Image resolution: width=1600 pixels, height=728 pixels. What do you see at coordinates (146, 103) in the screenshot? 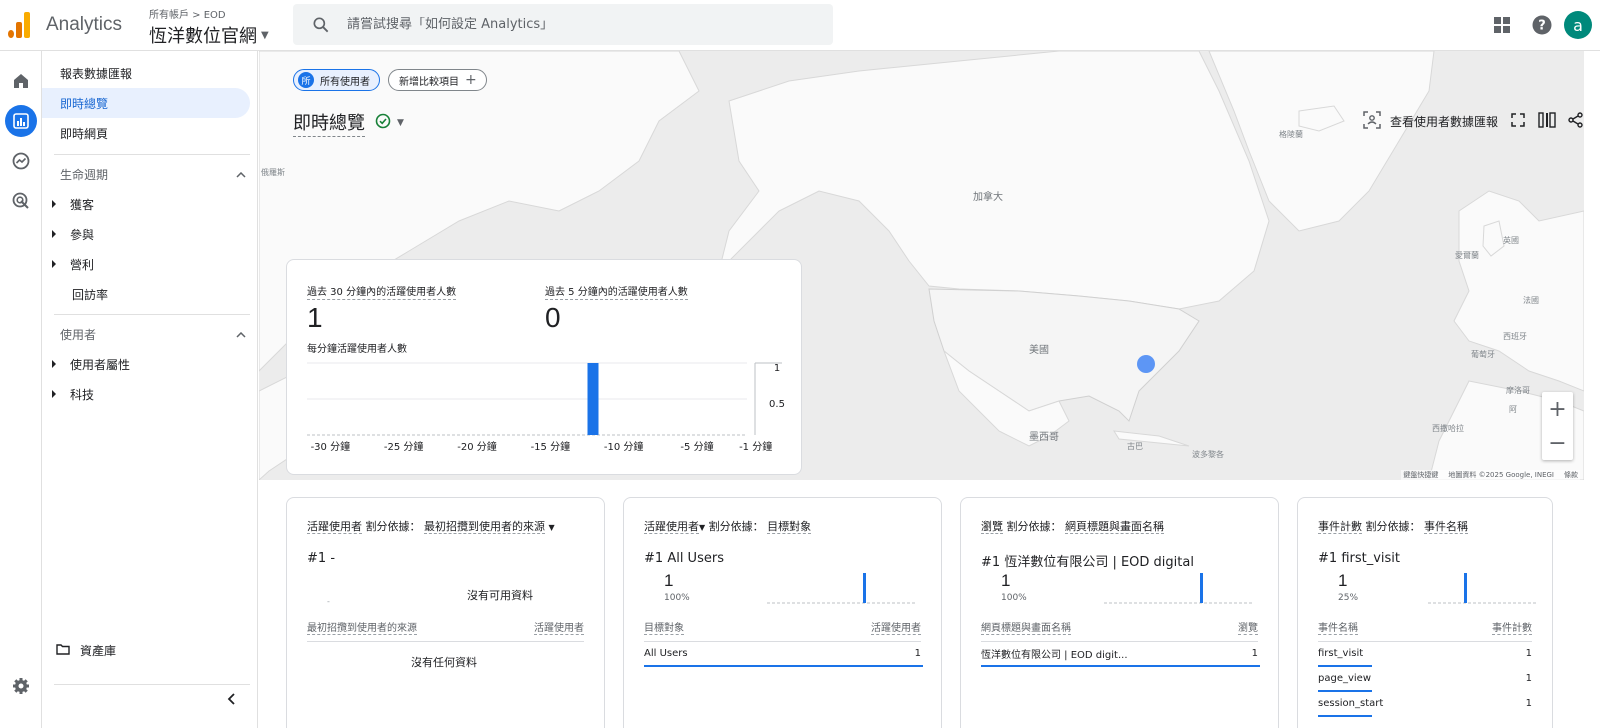
I see `sidebar-item-realtime-overview: 即時總覽` at bounding box center [146, 103].